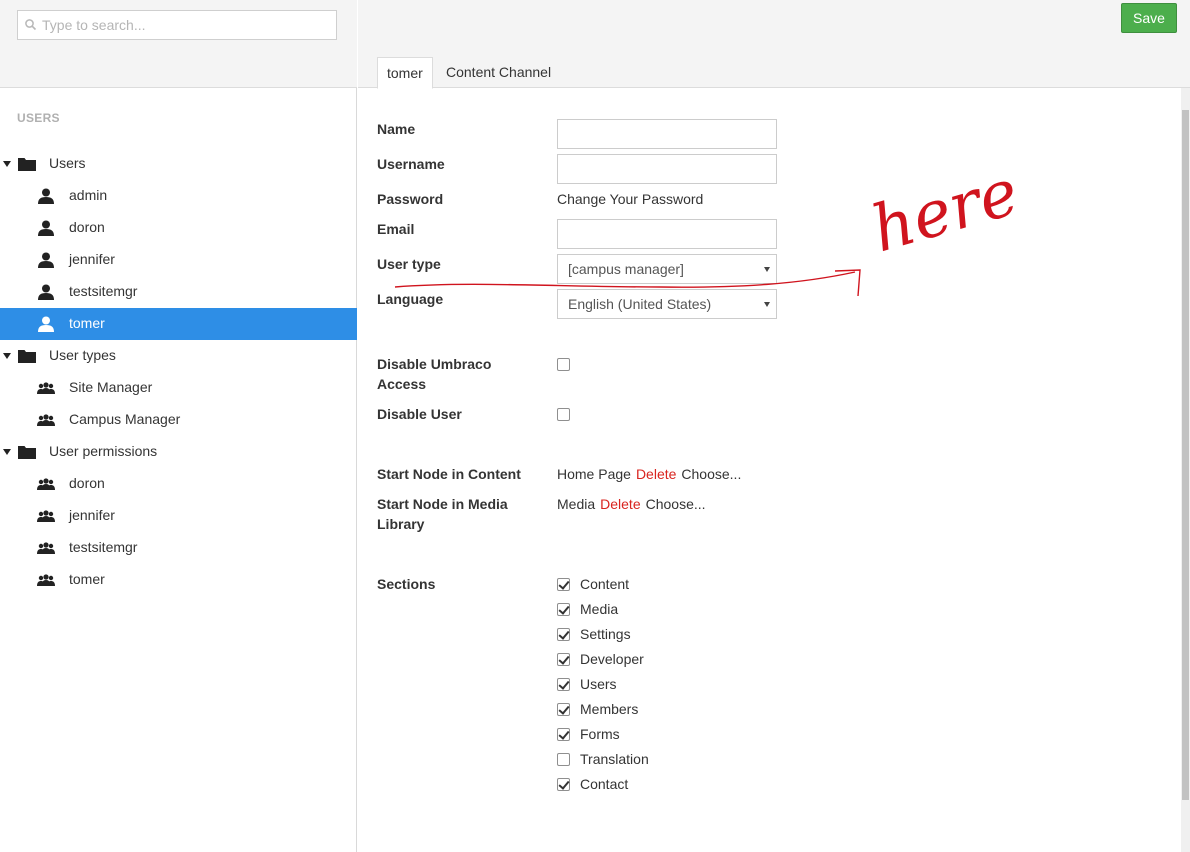 The image size is (1190, 852). Describe the element at coordinates (605, 634) in the screenshot. I see `section-settings-label: Settings` at that location.